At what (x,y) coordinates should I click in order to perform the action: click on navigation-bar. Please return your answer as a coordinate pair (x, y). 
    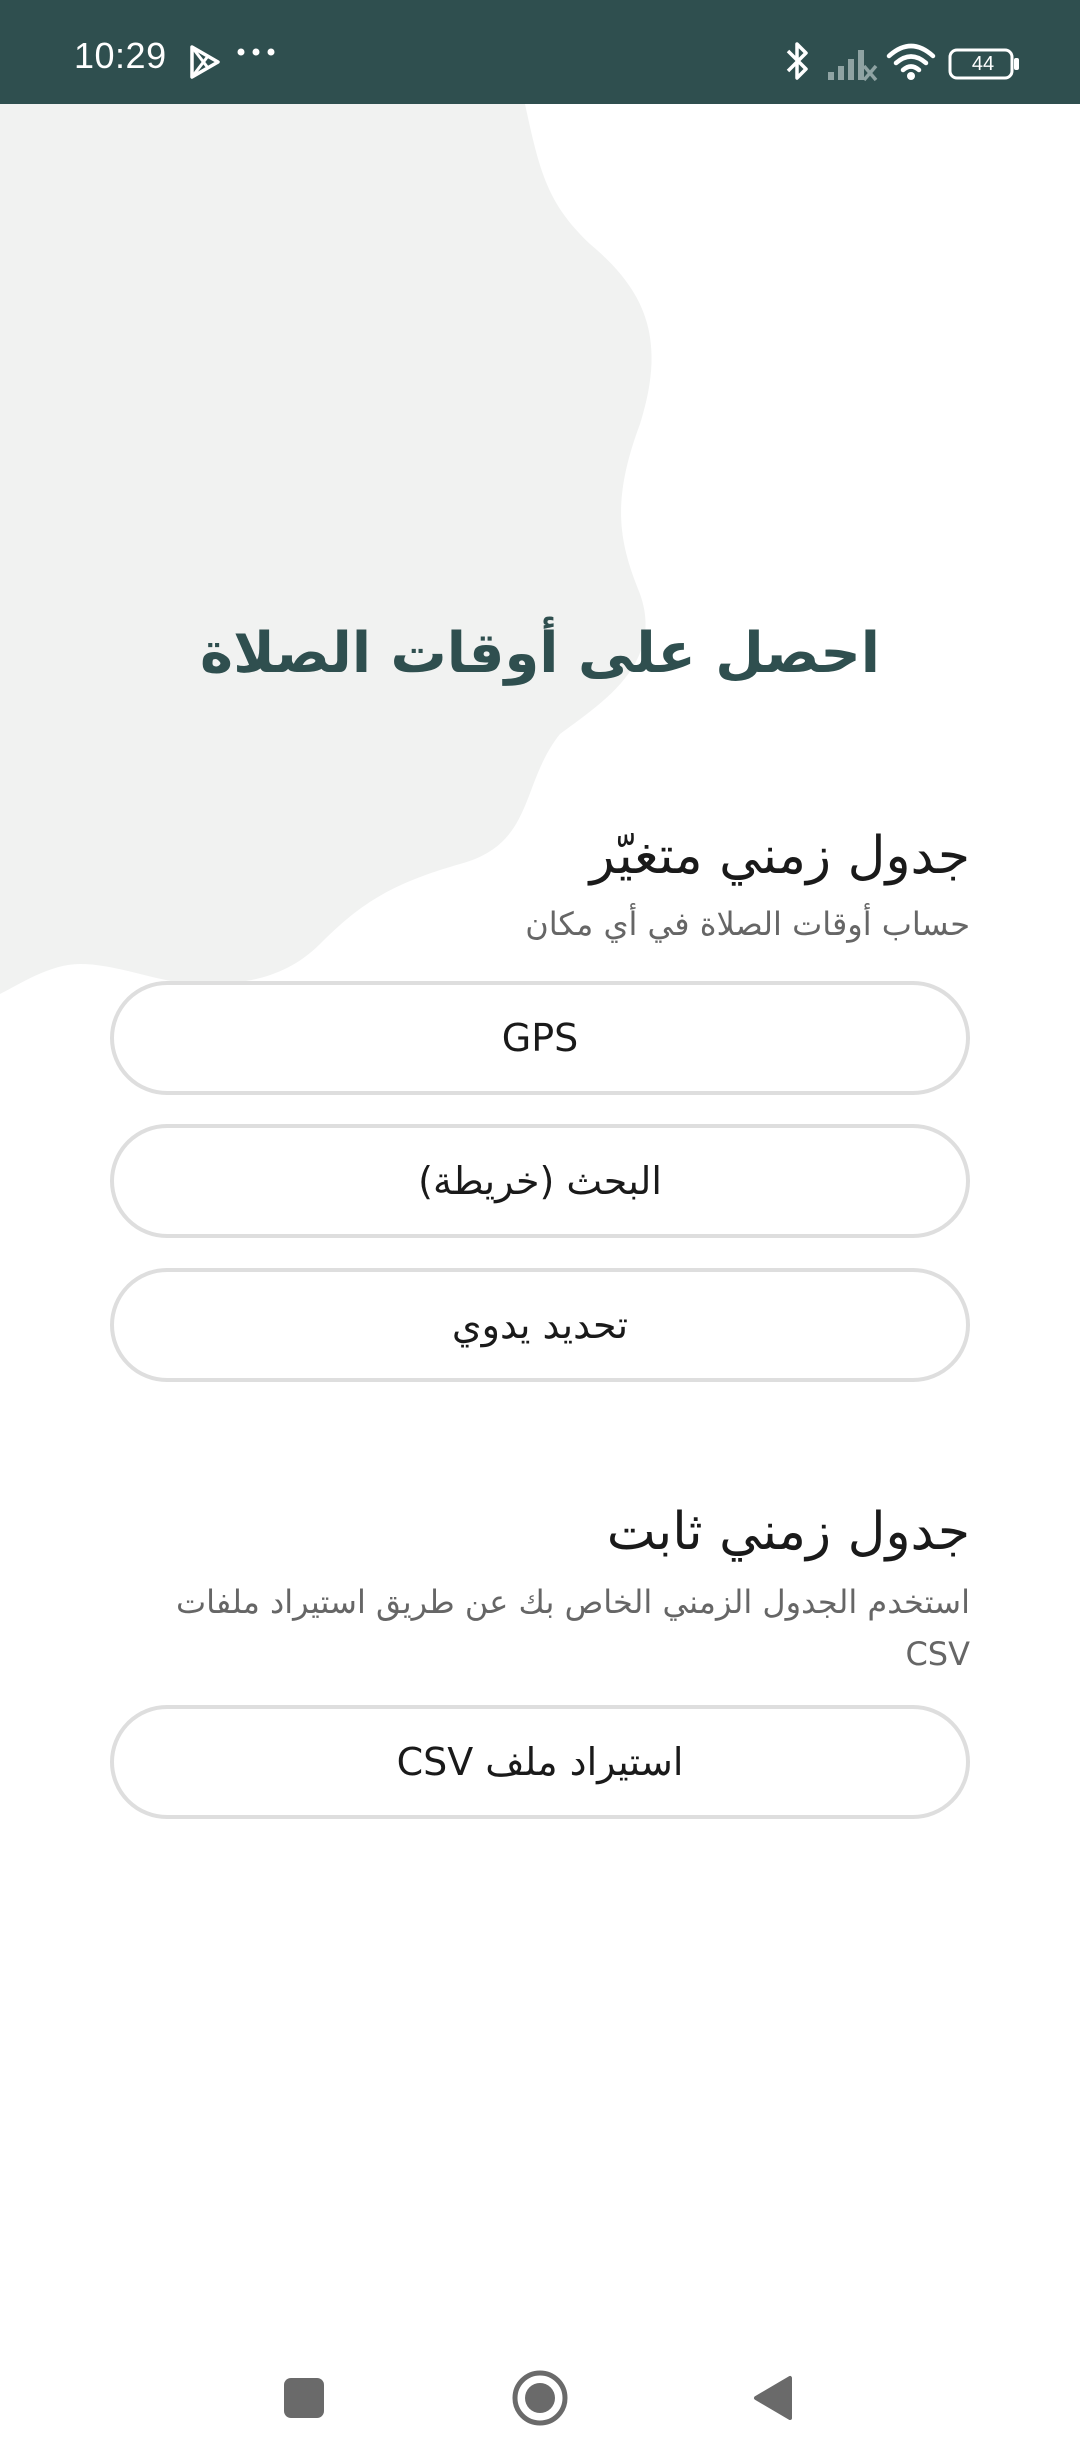
    Looking at the image, I should click on (540, 2395).